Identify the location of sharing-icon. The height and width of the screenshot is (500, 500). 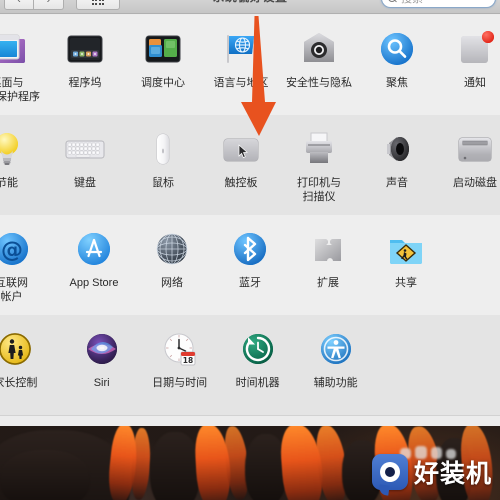
(406, 249).